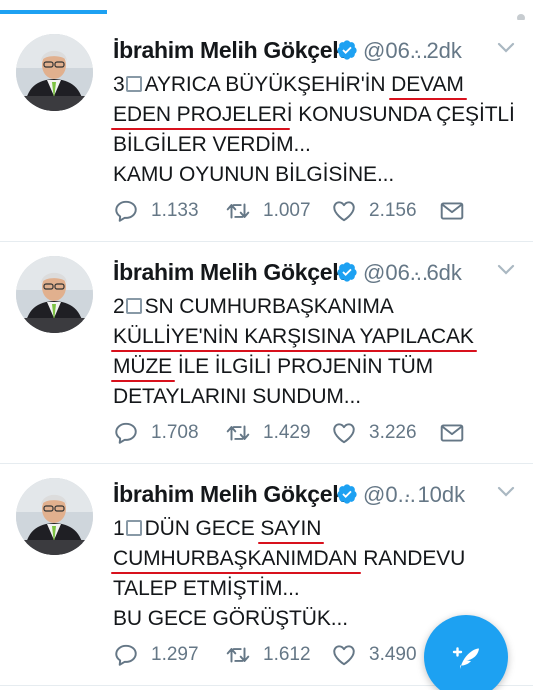  What do you see at coordinates (435, 494) in the screenshot?
I see `tweet-time: · 10dk` at bounding box center [435, 494].